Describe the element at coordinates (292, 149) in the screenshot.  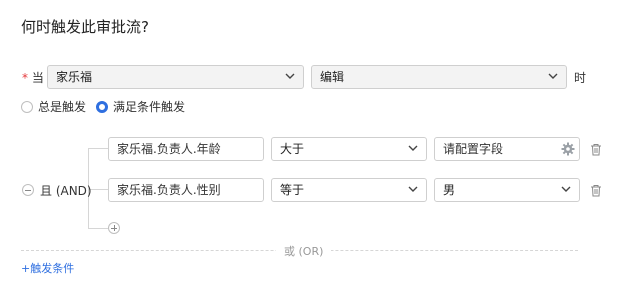
I see `condition-operator-1-value: 大于` at that location.